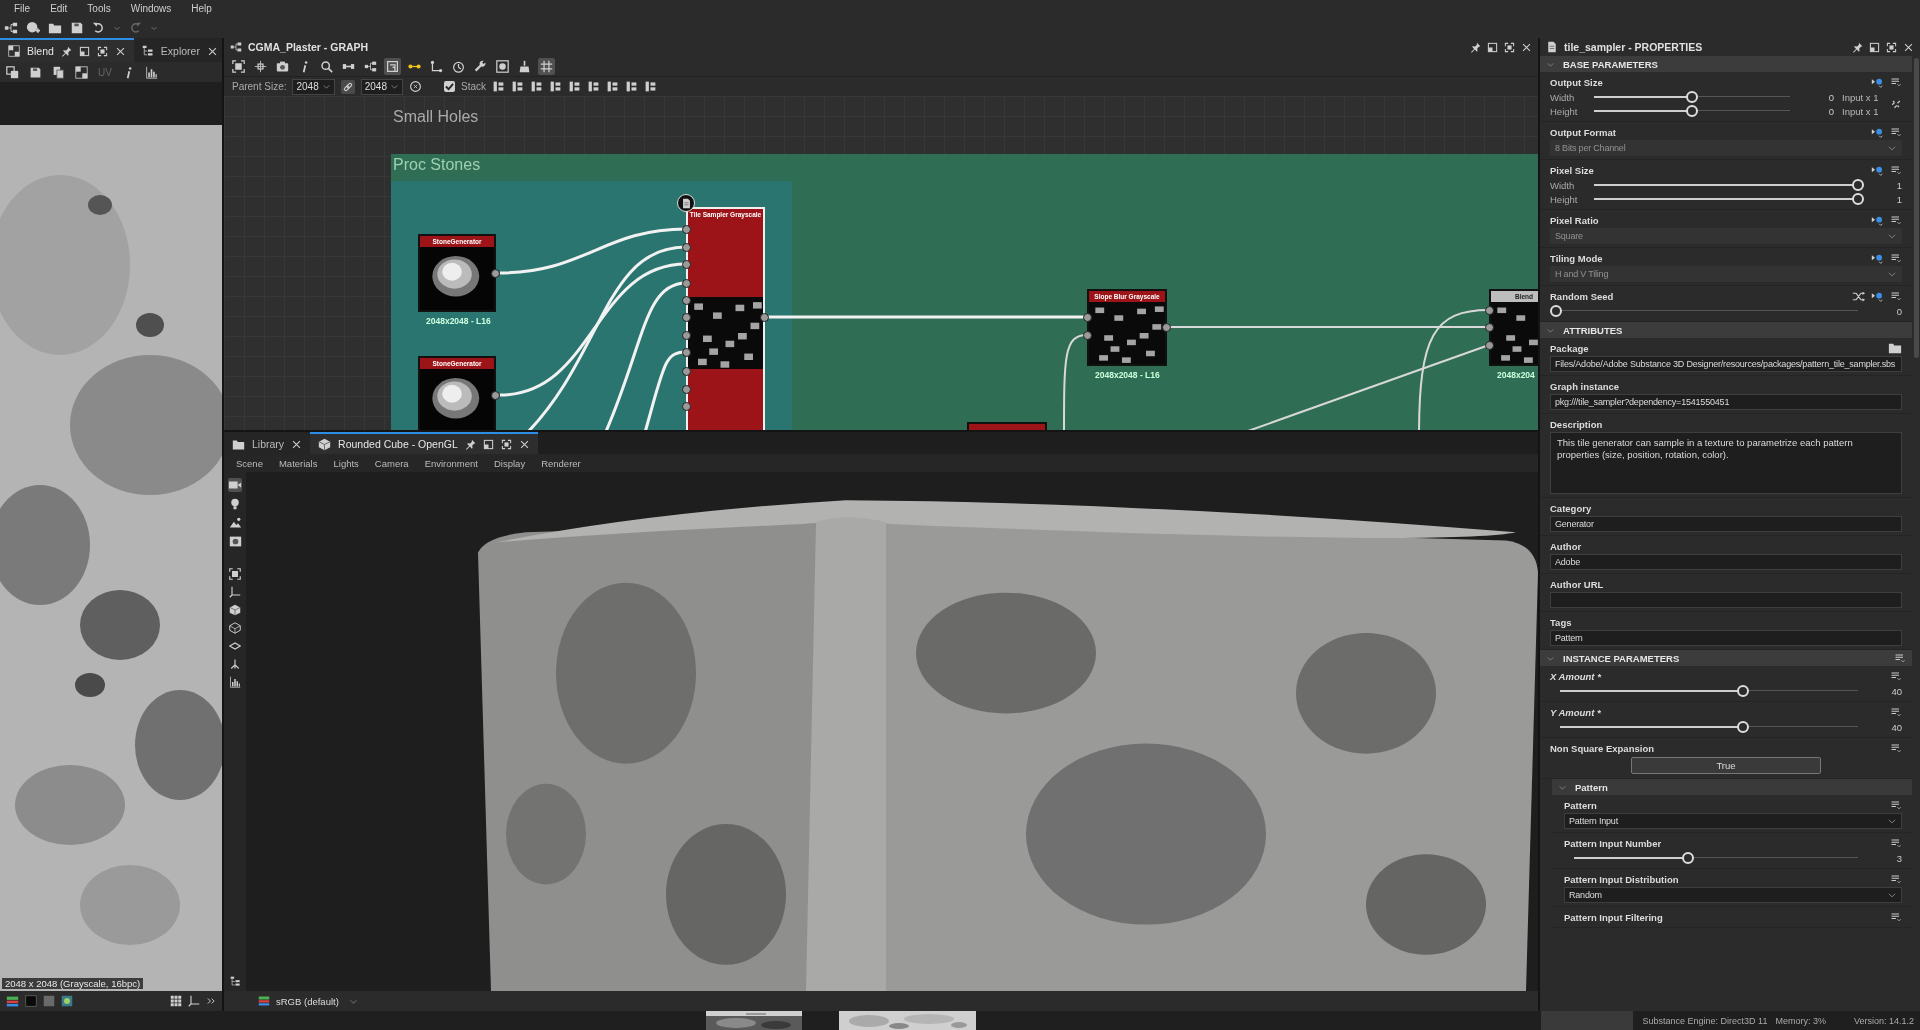 The width and height of the screenshot is (1920, 1030). Describe the element at coordinates (1732, 787) in the screenshot. I see `group-header: Pattern` at that location.